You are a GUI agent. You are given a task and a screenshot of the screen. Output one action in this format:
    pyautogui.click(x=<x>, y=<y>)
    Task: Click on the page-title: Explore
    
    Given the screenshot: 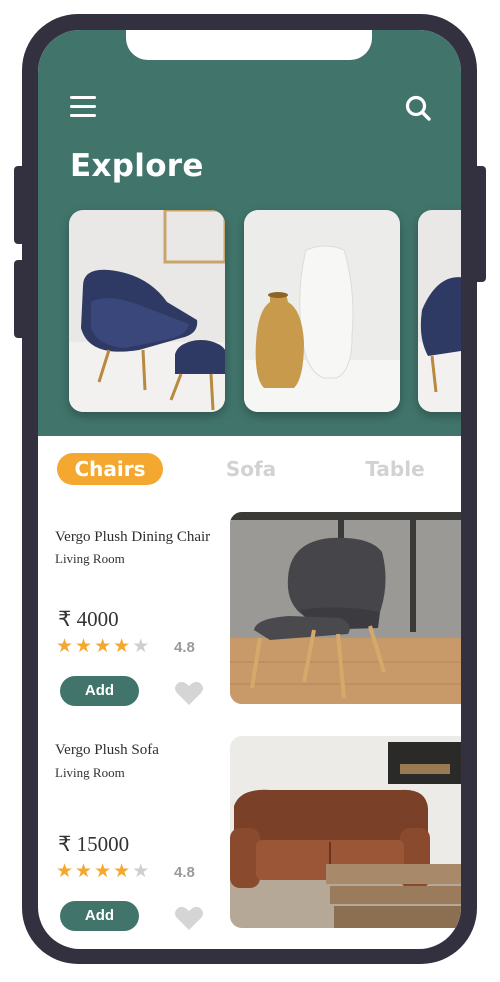 What is the action you would take?
    pyautogui.click(x=137, y=166)
    